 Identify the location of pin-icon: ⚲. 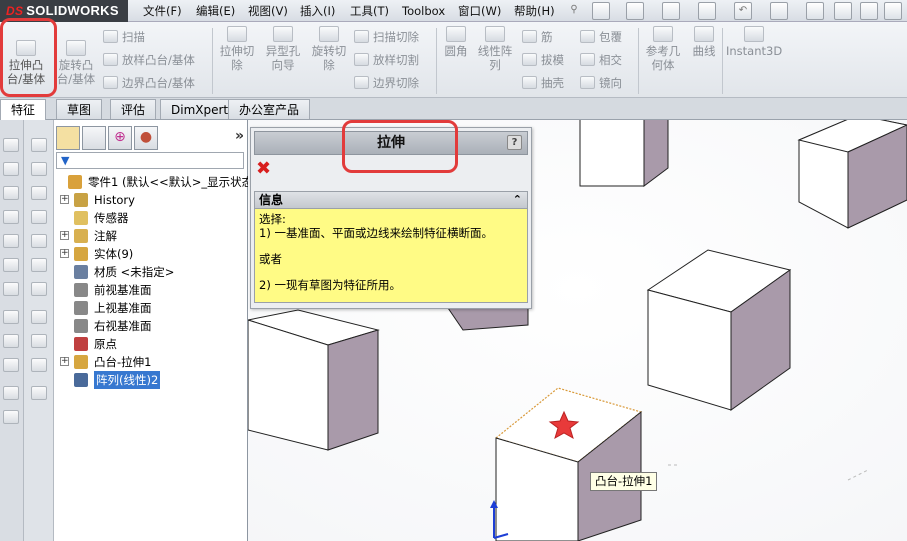
(574, 11).